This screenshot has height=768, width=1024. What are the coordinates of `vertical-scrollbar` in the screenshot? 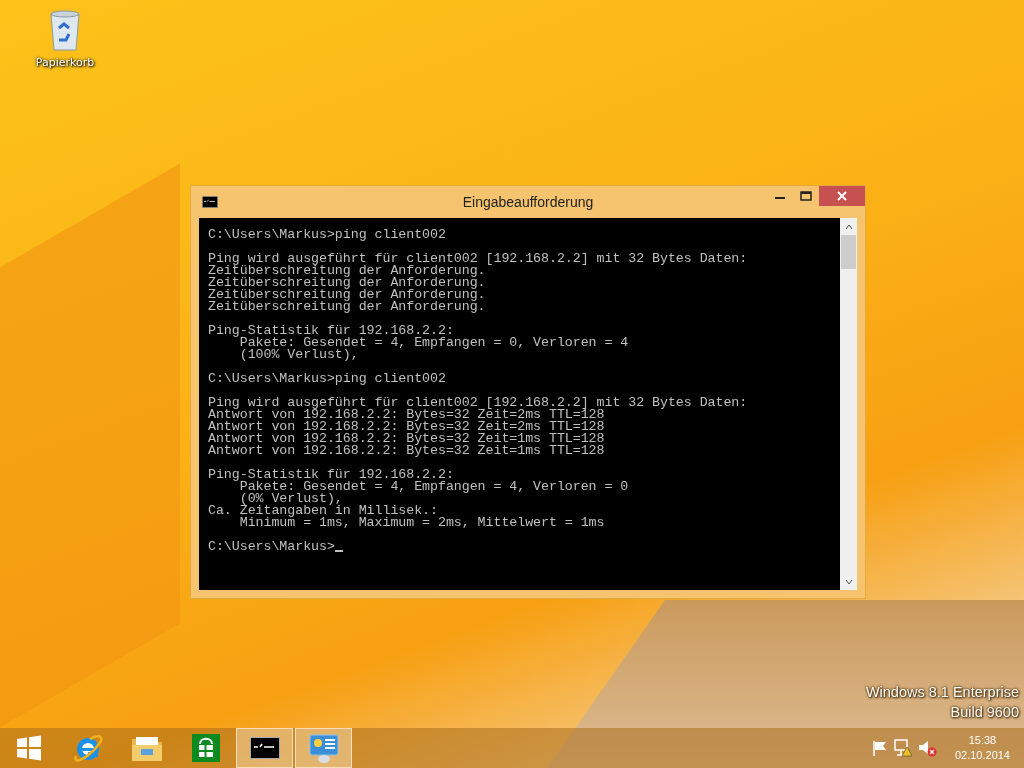 It's located at (848, 404).